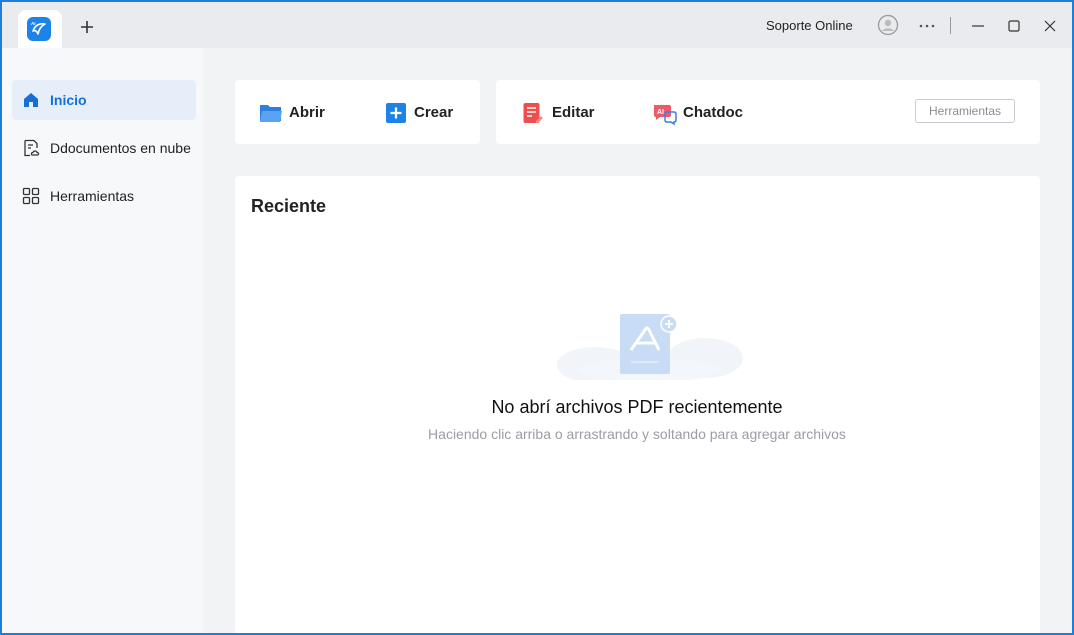 This screenshot has width=1074, height=635. I want to click on sidebar-item-inicio: Inicio, so click(104, 100).